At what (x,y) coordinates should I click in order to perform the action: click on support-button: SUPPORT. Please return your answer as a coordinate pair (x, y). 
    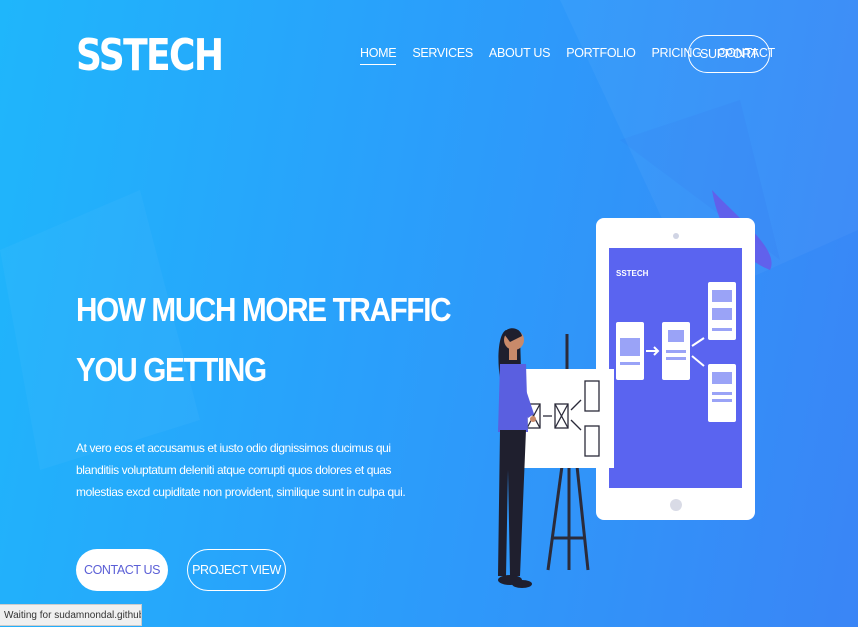
    Looking at the image, I should click on (729, 54).